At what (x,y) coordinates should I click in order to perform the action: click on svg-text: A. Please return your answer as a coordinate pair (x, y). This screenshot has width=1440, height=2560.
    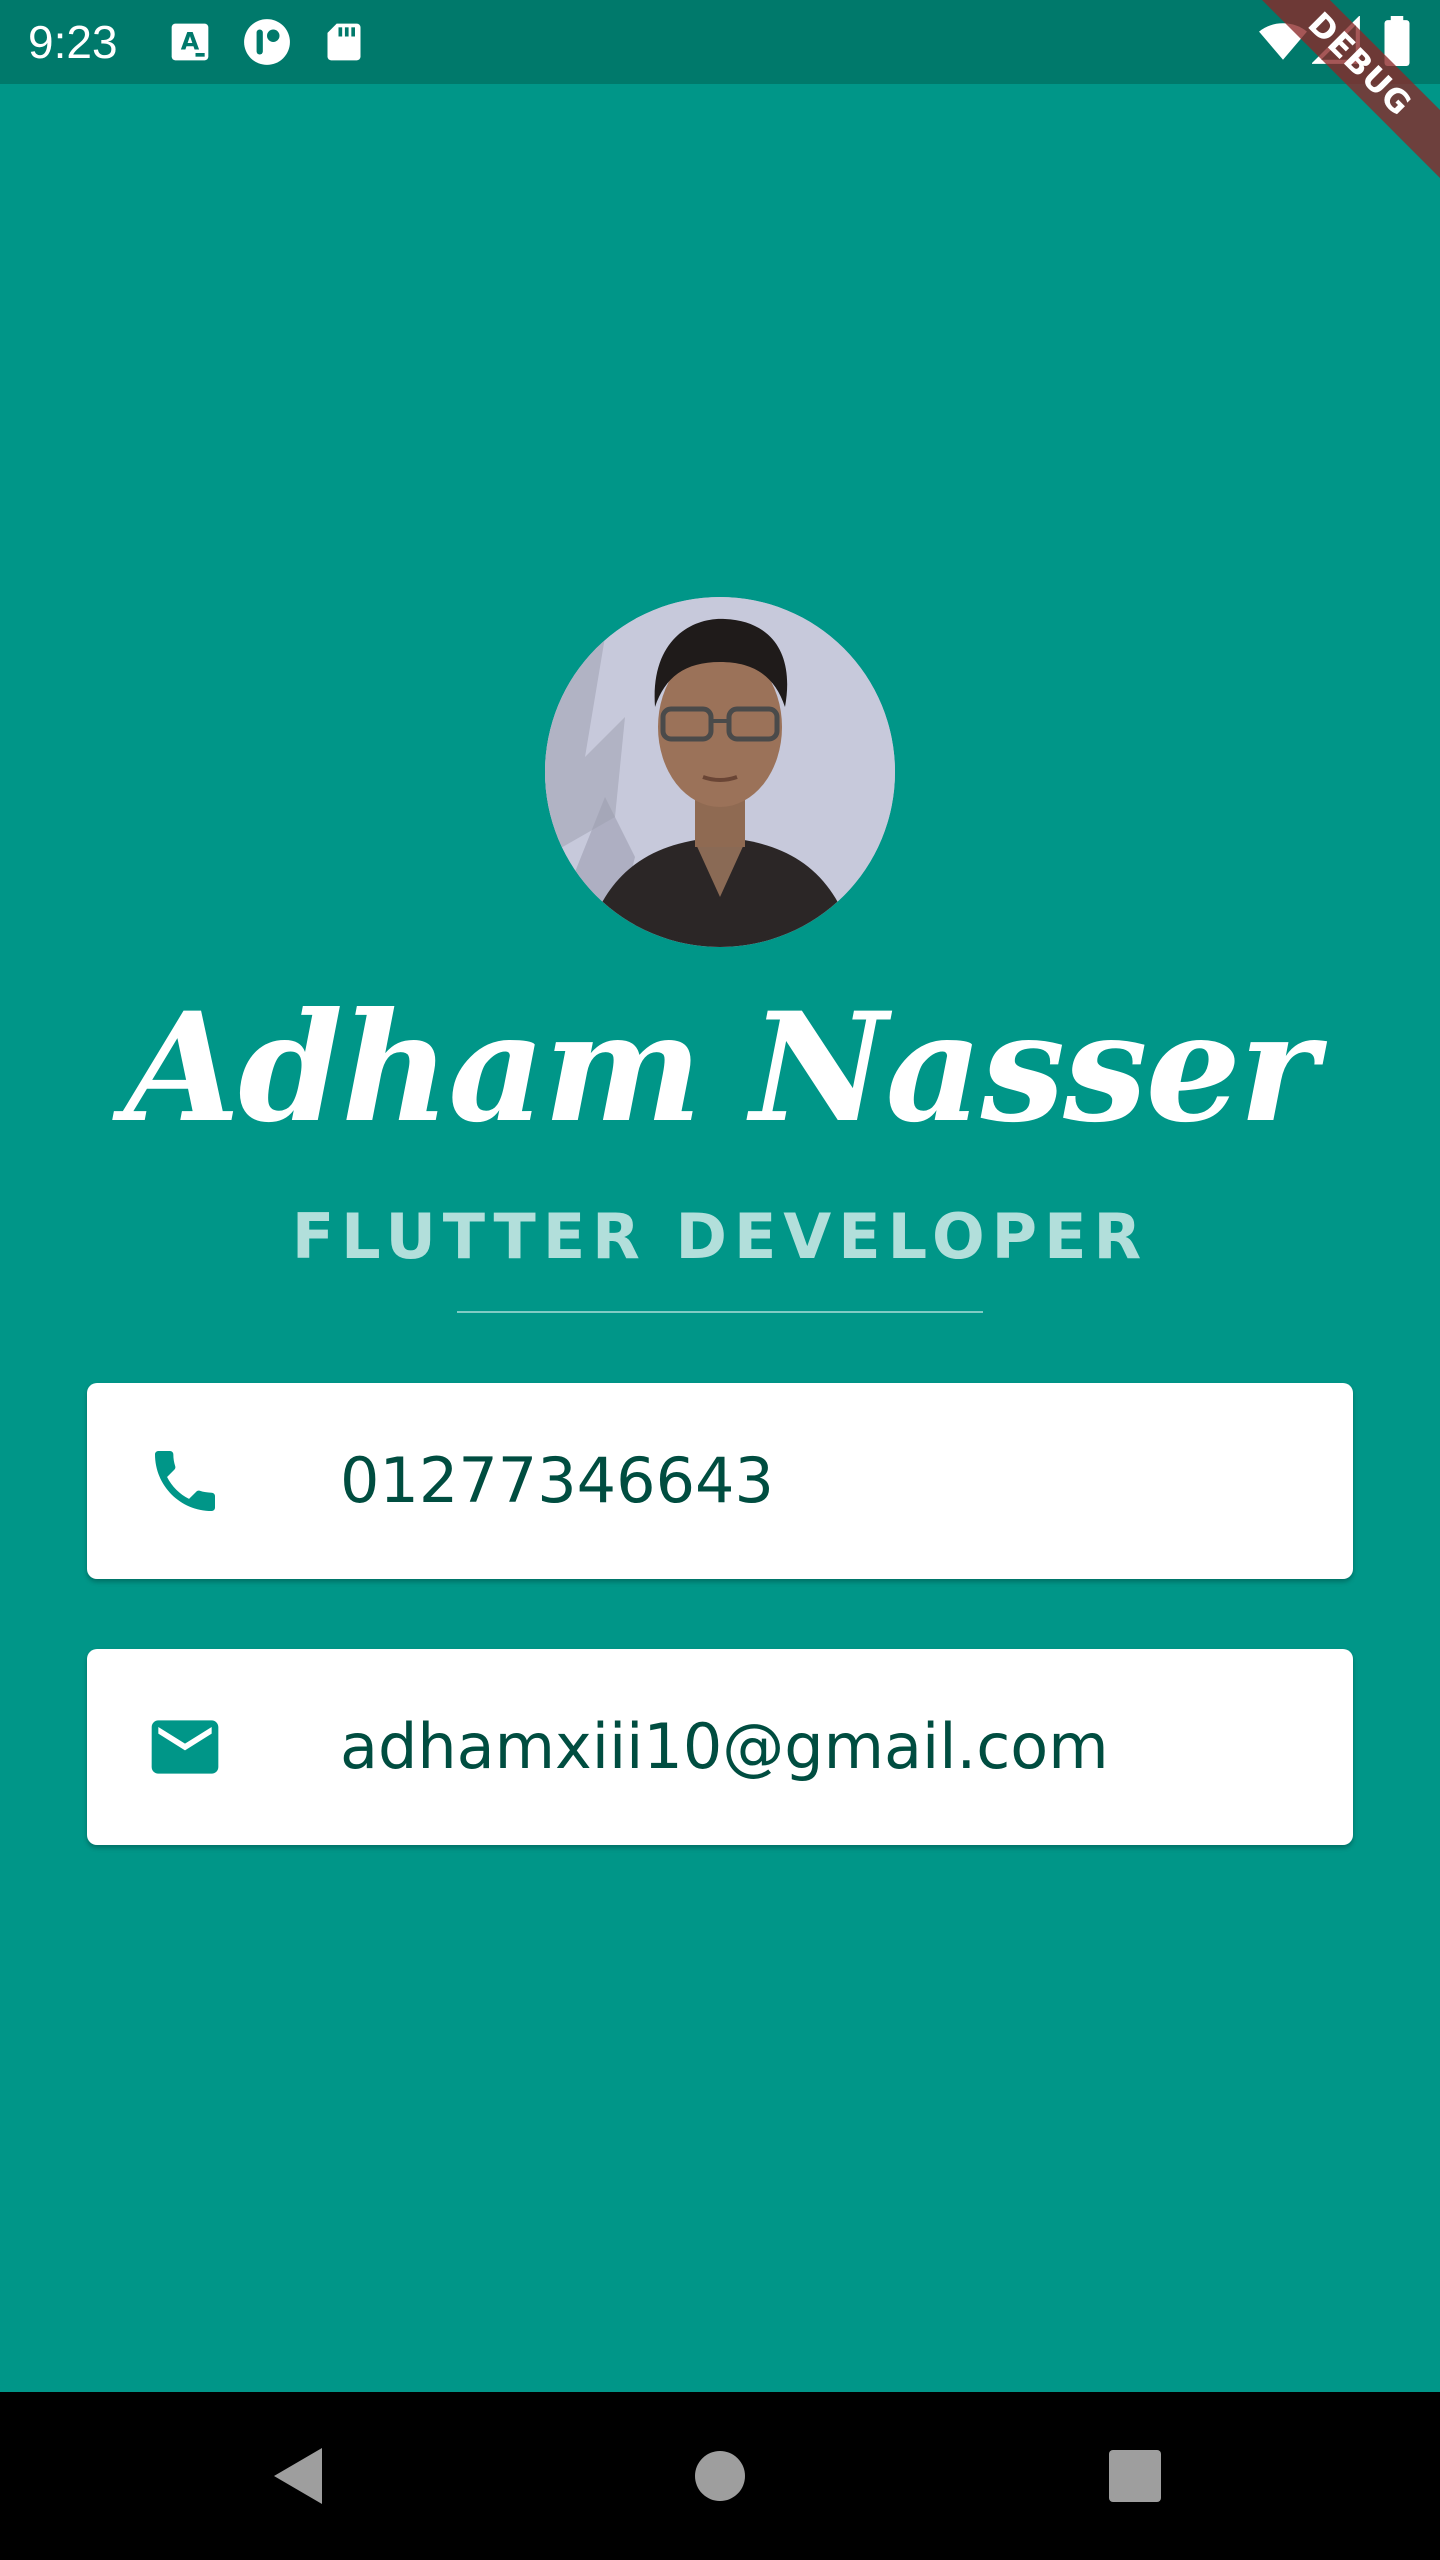
    Looking at the image, I should click on (190, 41).